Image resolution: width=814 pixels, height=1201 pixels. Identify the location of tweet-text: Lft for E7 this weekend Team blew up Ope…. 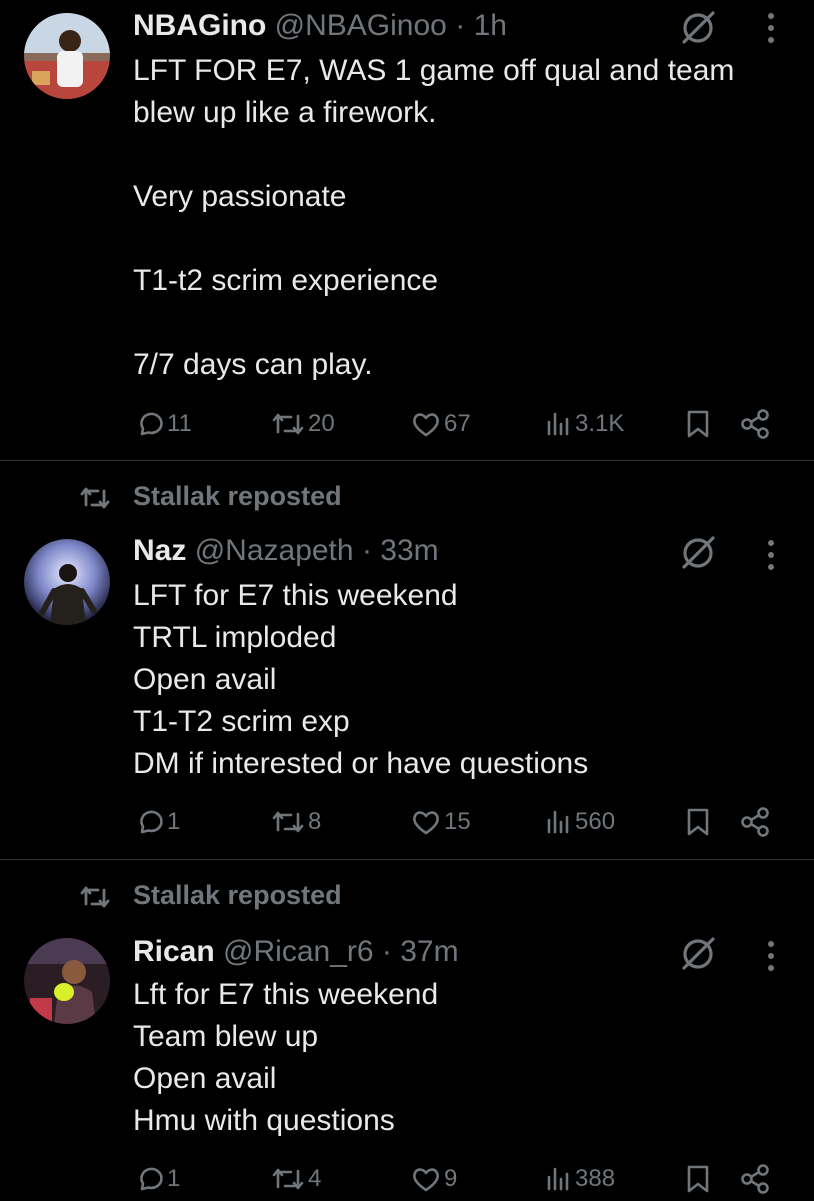
(458, 1058).